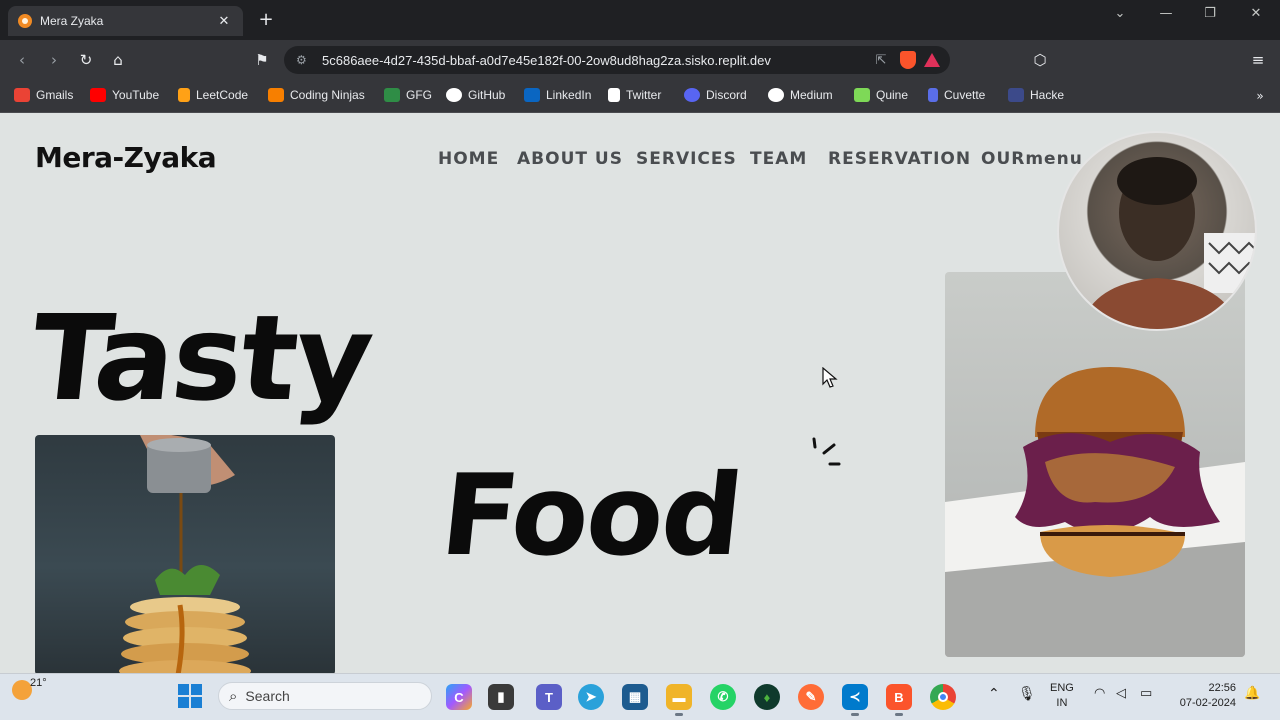 The image size is (1280, 720). Describe the element at coordinates (1256, 13) in the screenshot. I see `close-window-icon: ✕` at that location.